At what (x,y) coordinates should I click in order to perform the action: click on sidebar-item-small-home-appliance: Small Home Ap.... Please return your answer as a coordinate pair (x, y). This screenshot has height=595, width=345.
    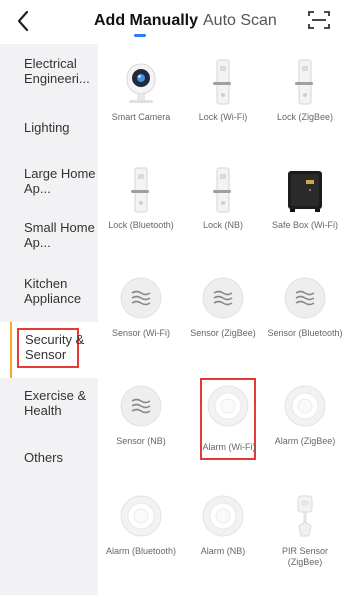
    Looking at the image, I should click on (49, 240).